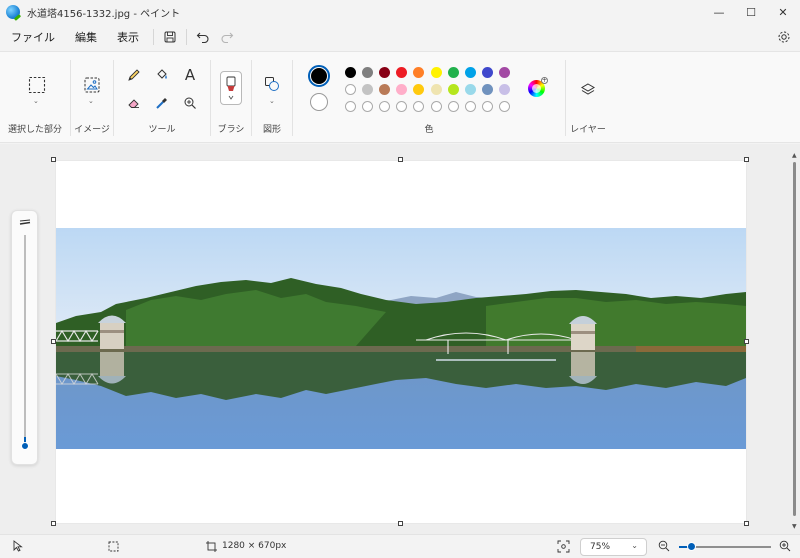 This screenshot has width=800, height=558. Describe the element at coordinates (794, 526) in the screenshot. I see `scroll-down-arrow-icon: ▼` at that location.